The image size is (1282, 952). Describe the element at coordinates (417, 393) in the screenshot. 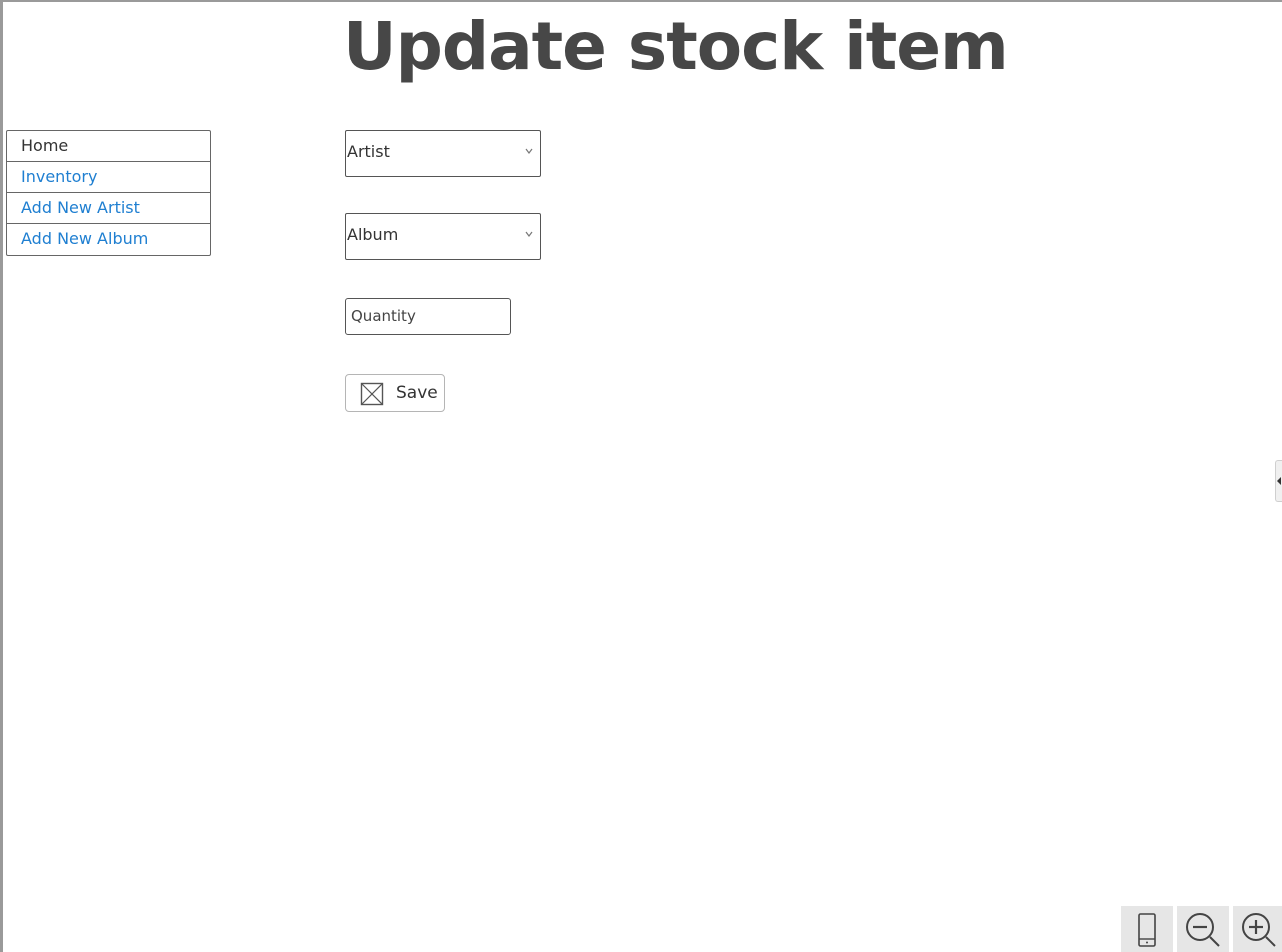

I see `save-button-label: Save` at that location.